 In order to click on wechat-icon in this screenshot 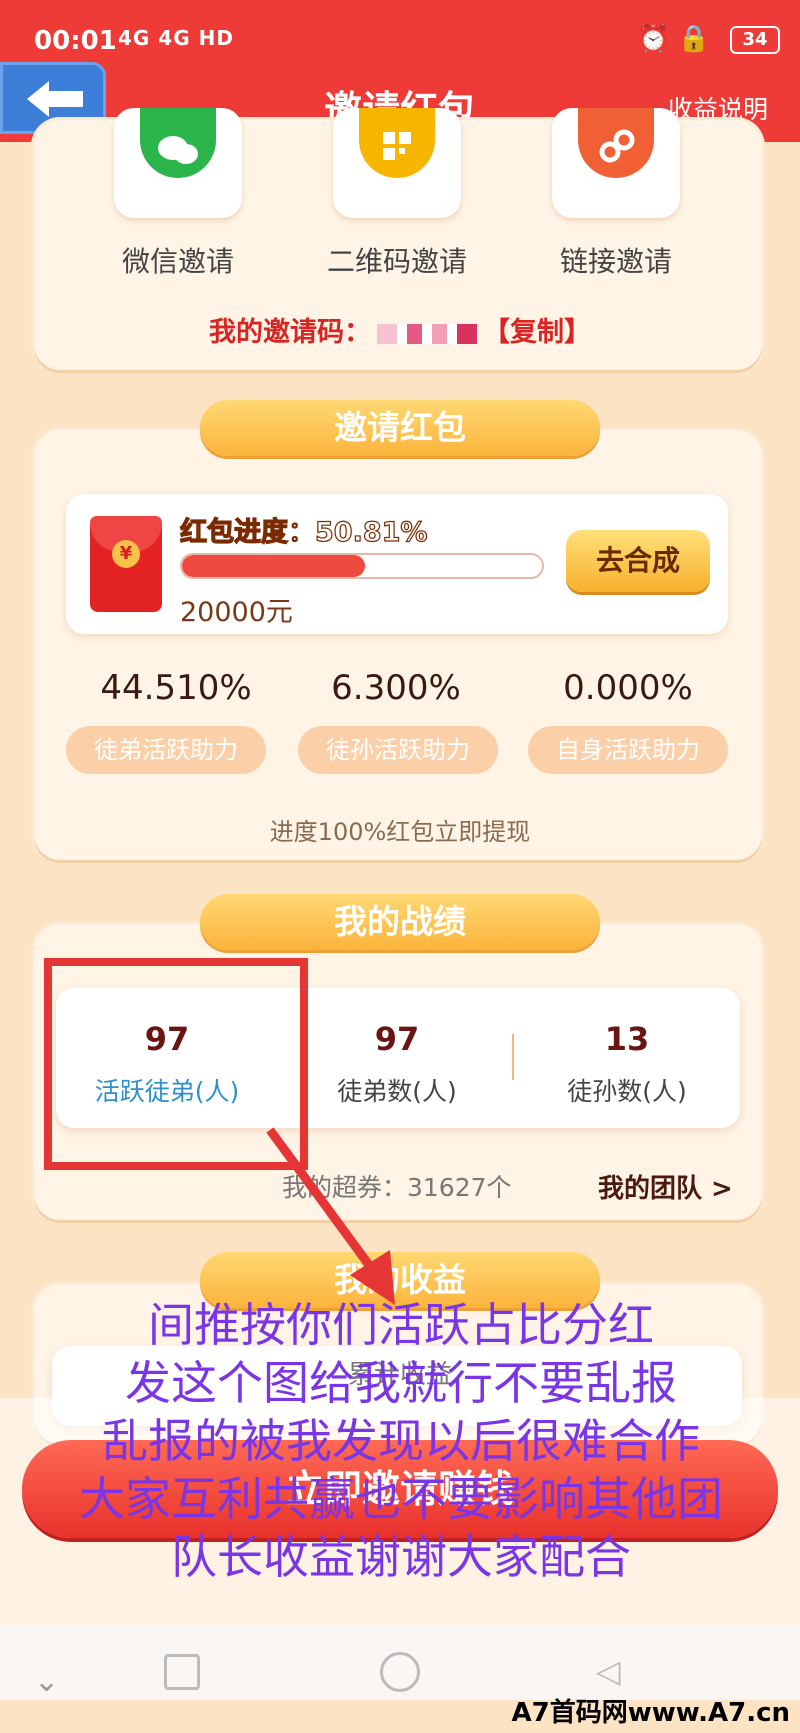, I will do `click(178, 143)`.